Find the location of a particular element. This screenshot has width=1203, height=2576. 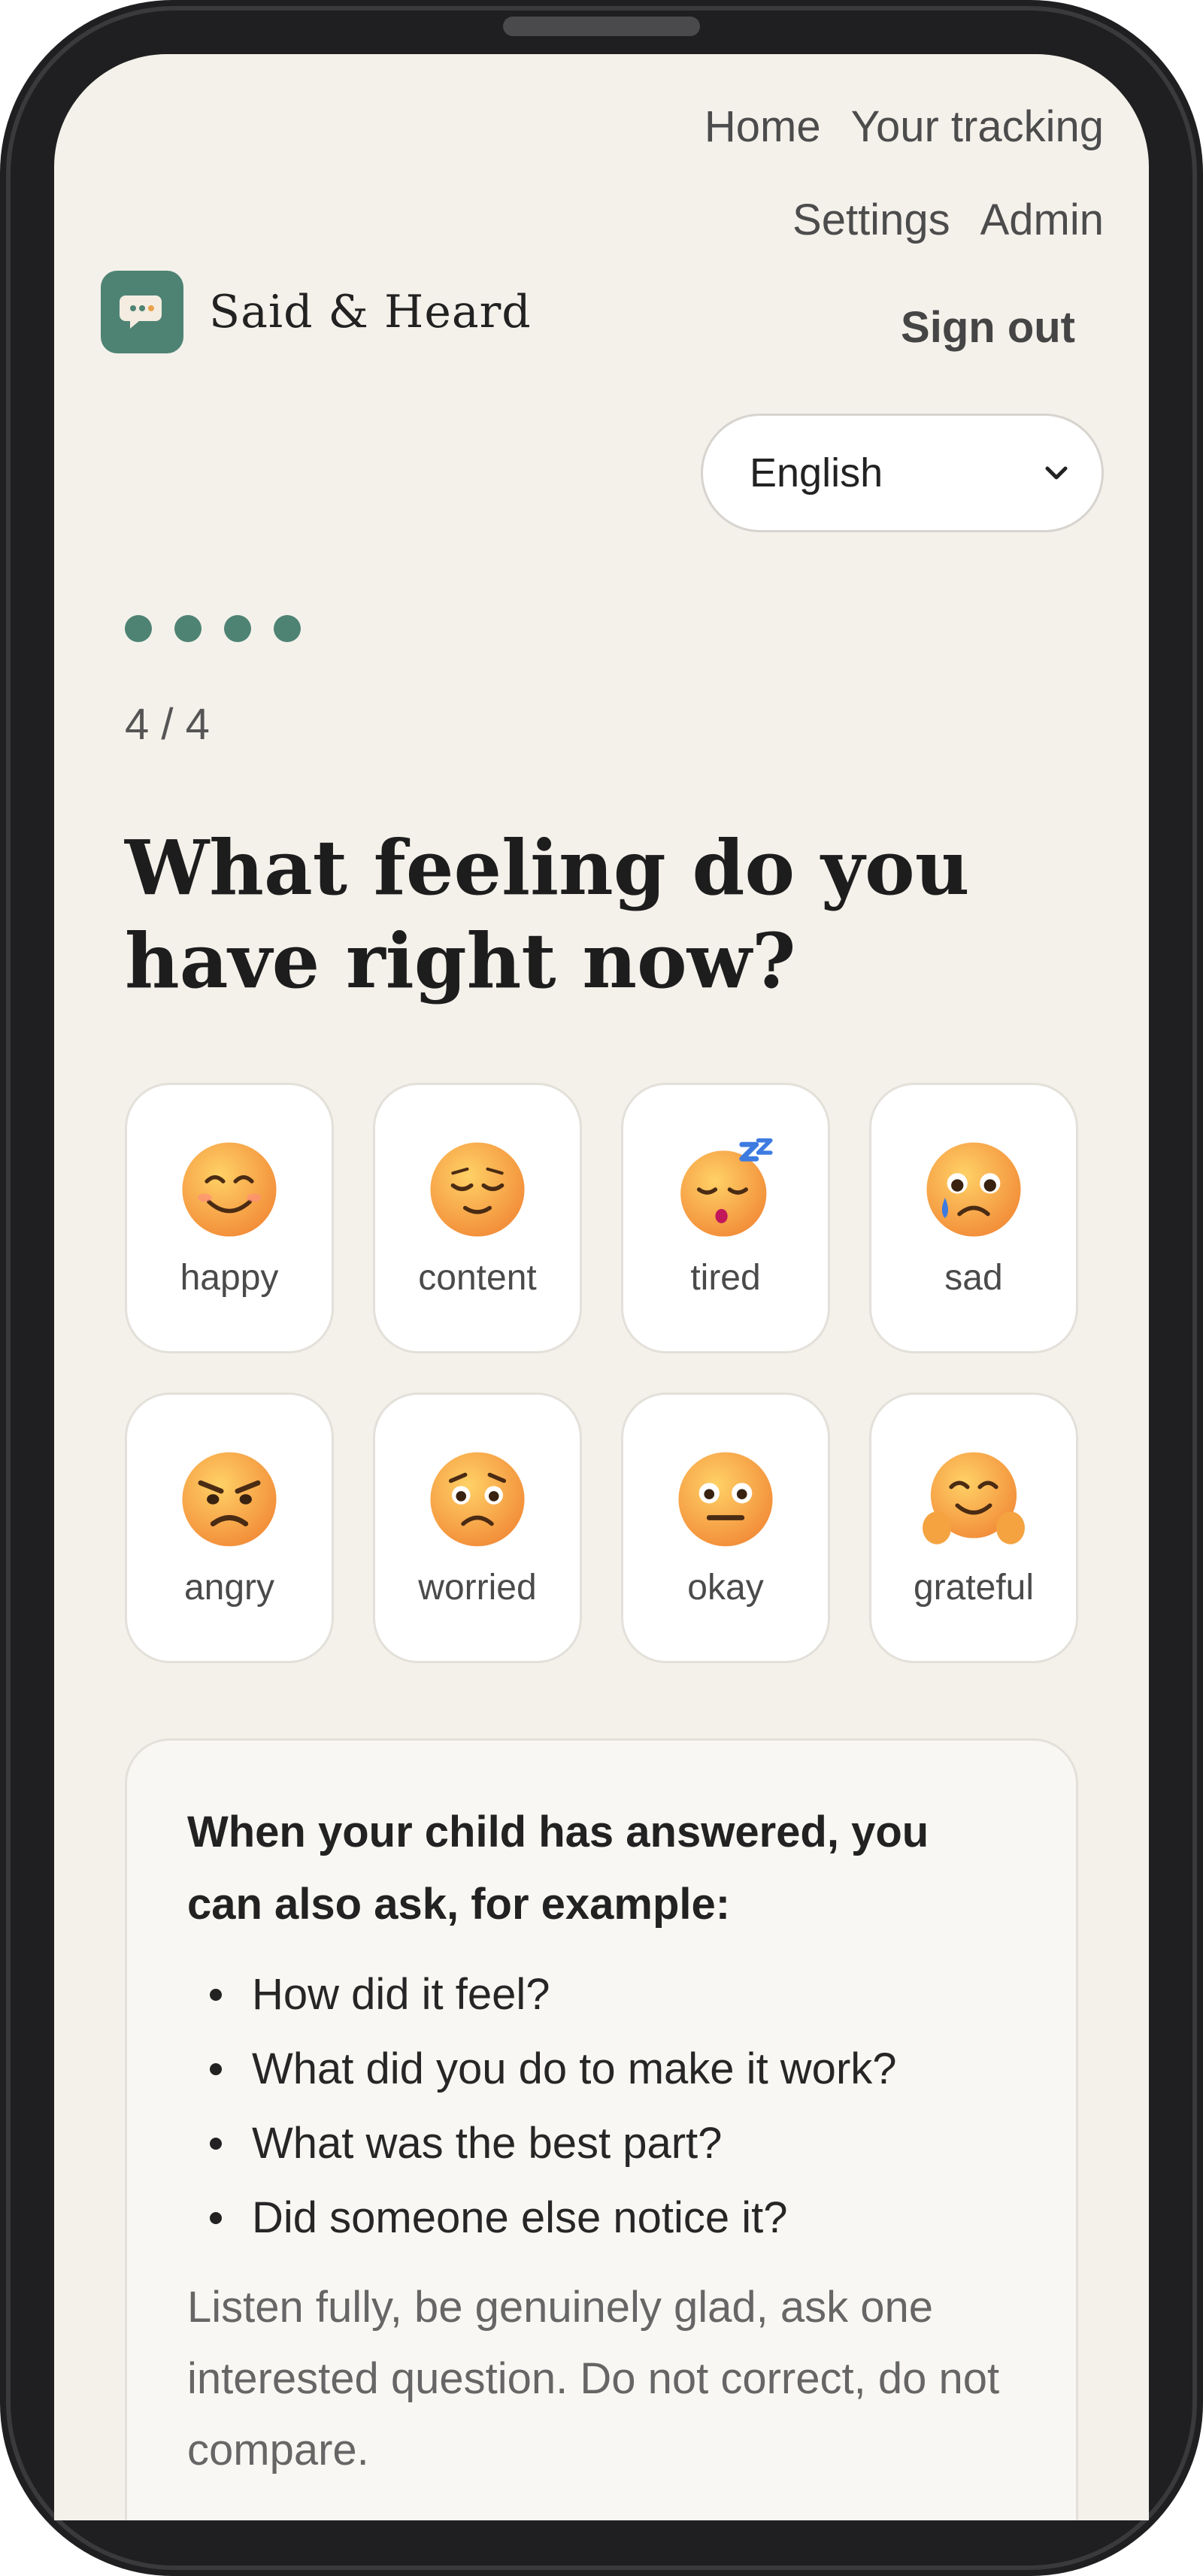

nav-settings-link: Settings is located at coordinates (871, 220).